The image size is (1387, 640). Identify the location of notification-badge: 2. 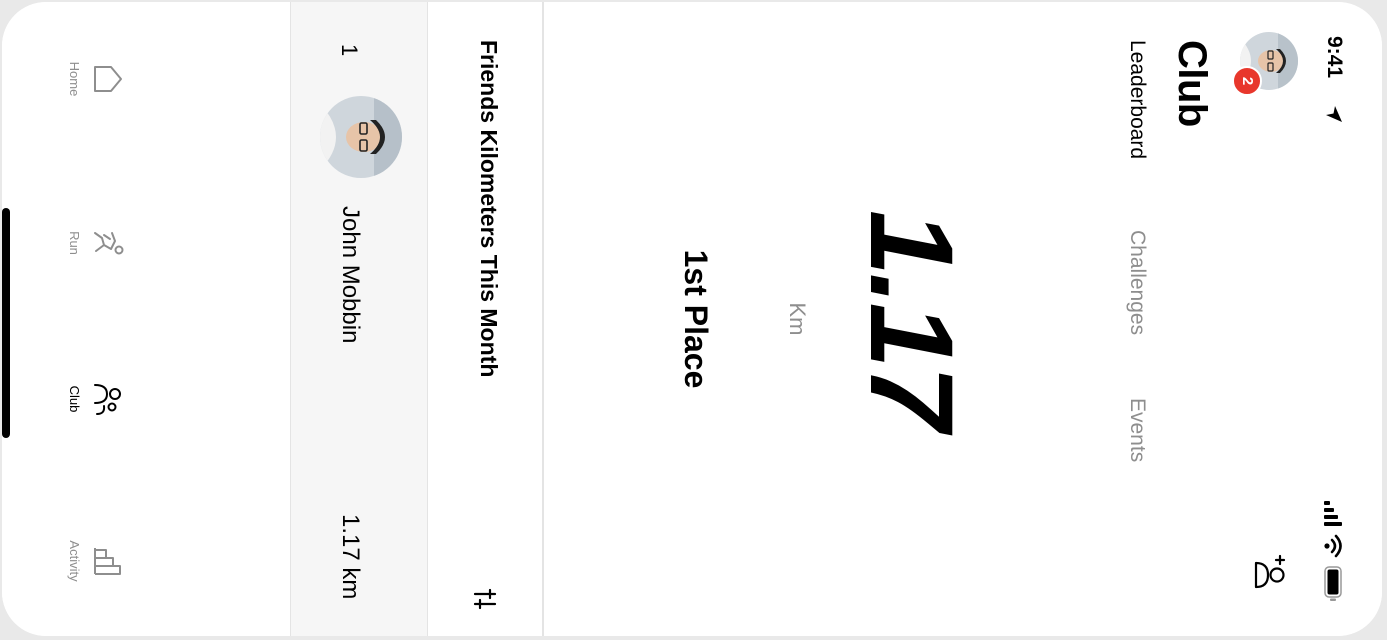
(1247, 81).